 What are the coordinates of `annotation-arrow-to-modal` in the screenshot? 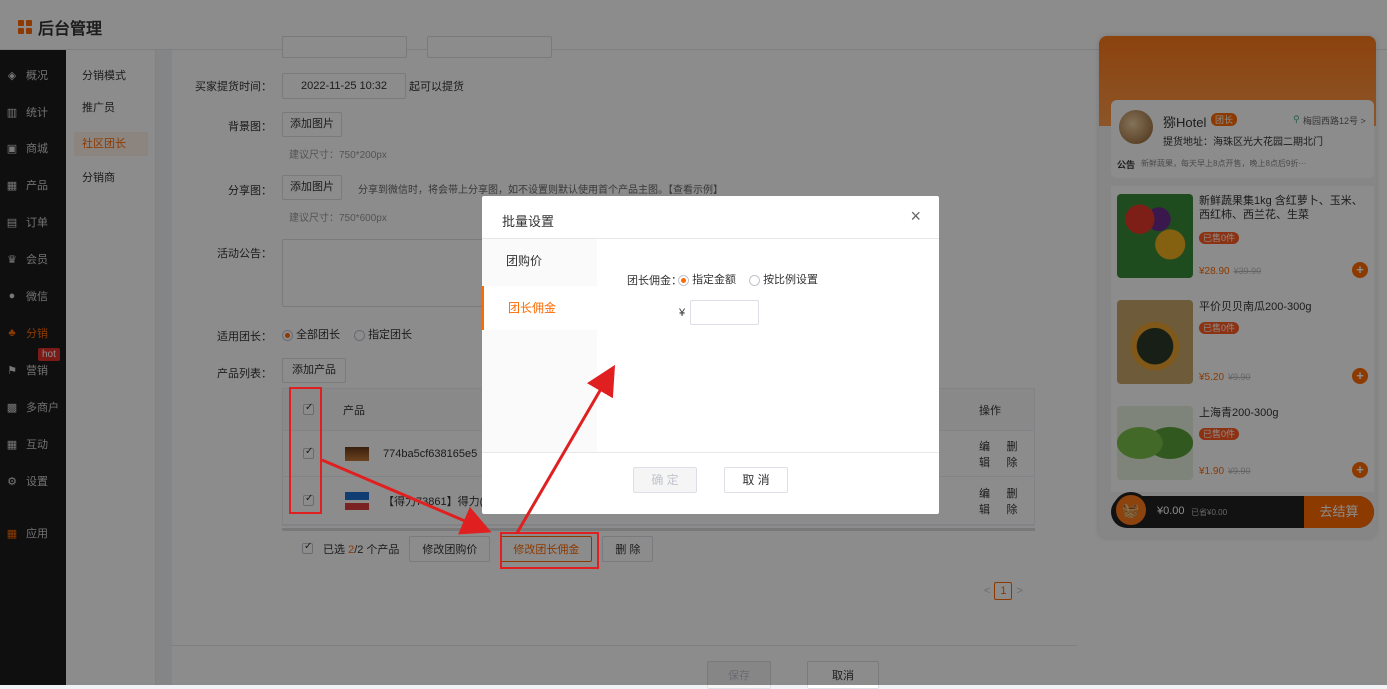 It's located at (565, 449).